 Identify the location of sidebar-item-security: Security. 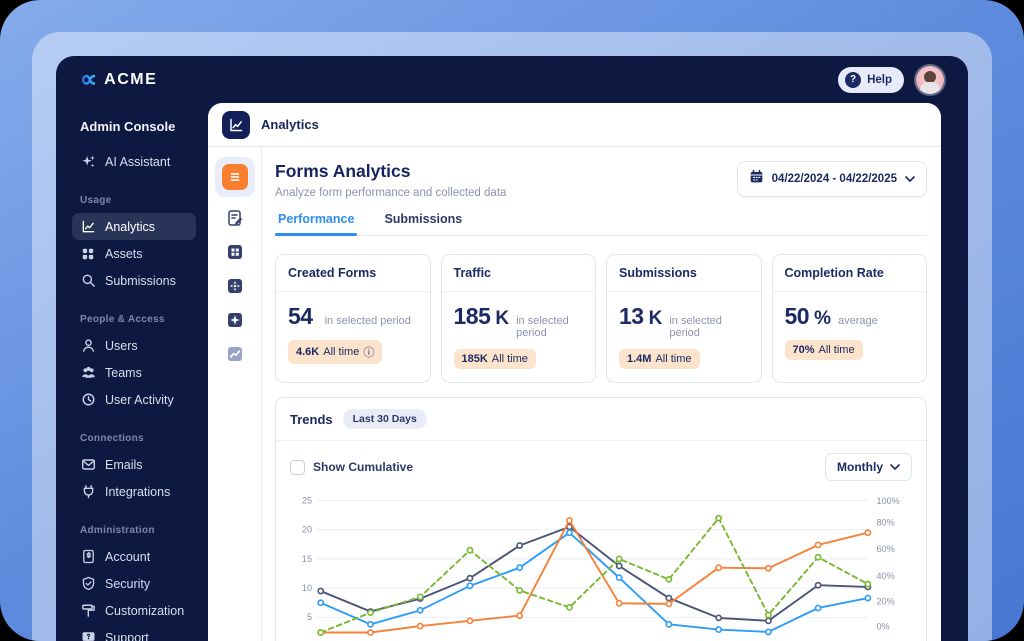
(134, 583).